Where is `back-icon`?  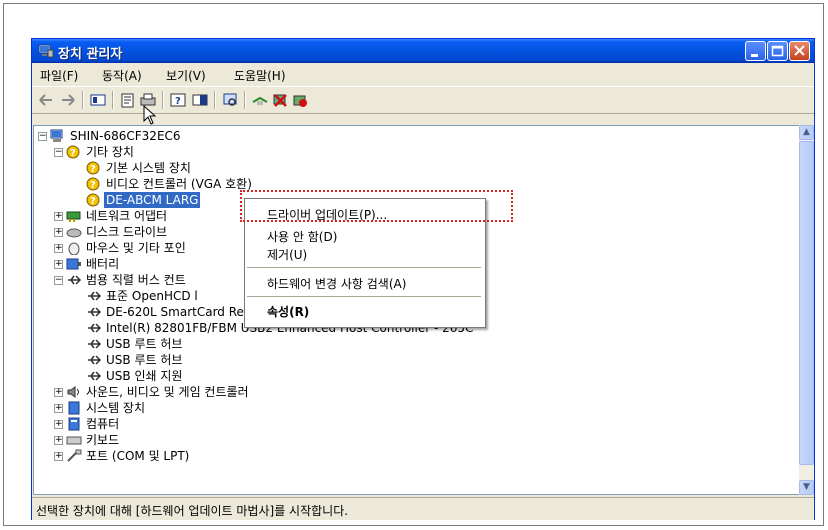
back-icon is located at coordinates (46, 100).